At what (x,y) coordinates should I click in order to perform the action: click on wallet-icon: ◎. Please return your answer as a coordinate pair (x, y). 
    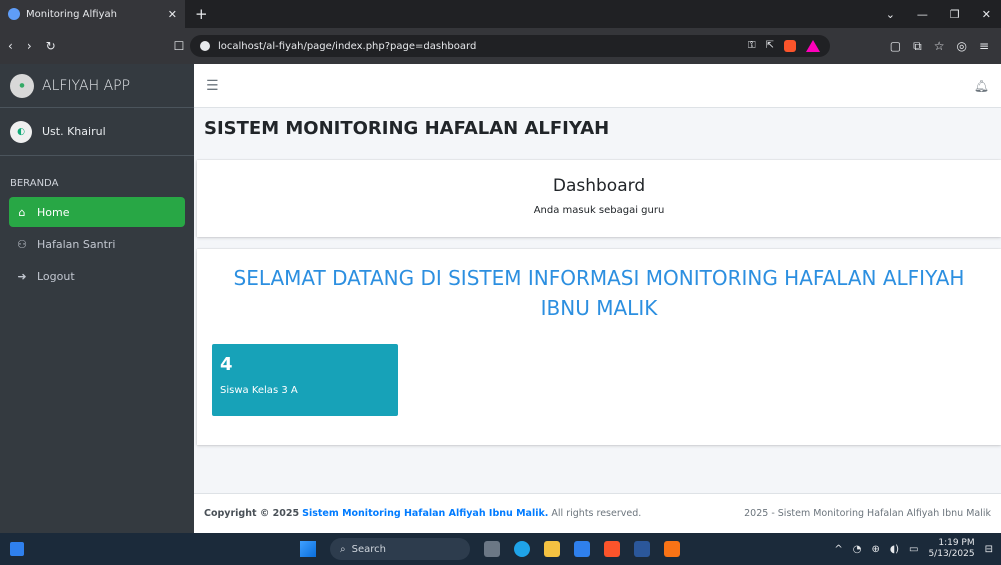
    Looking at the image, I should click on (961, 46).